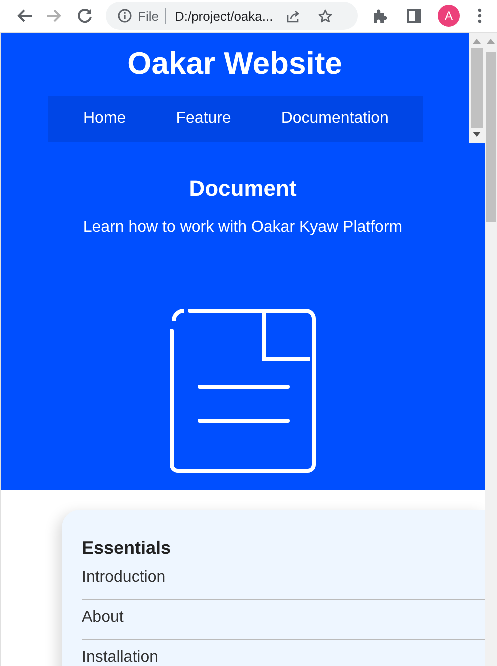  Describe the element at coordinates (204, 119) in the screenshot. I see `nav-link: Feature` at that location.